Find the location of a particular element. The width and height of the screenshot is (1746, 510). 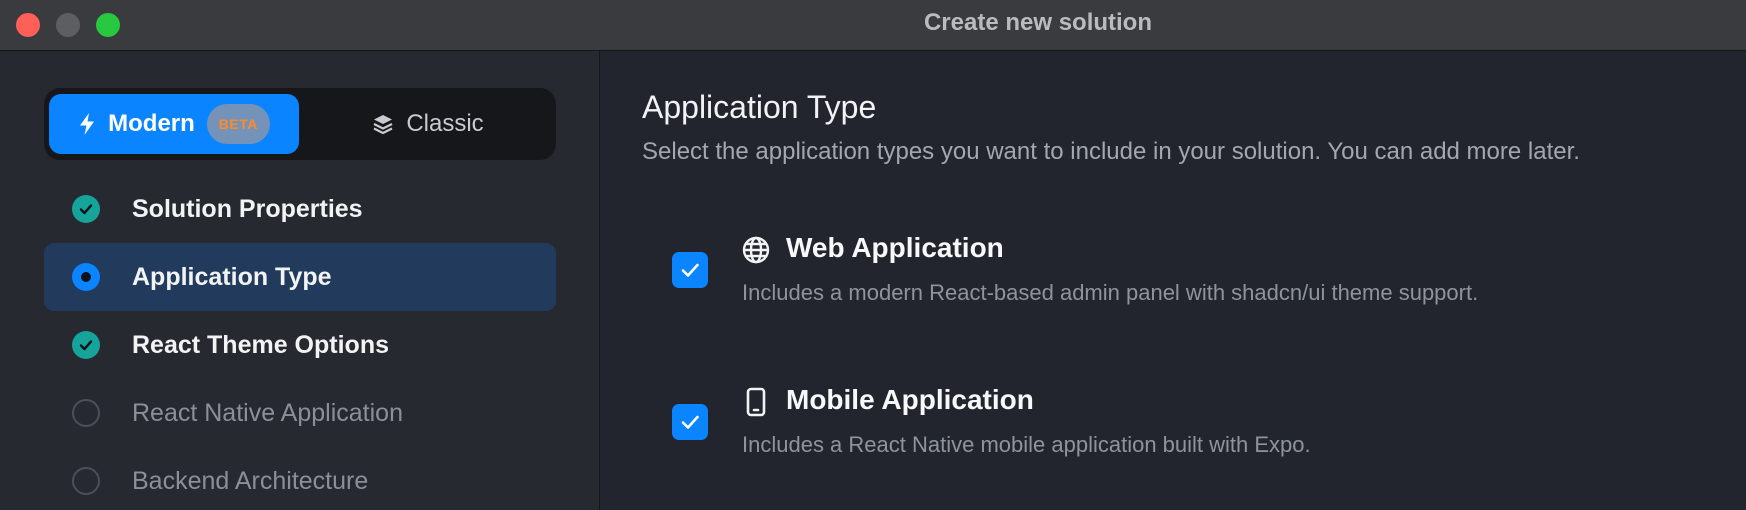

step-label: React Native Application is located at coordinates (267, 412).